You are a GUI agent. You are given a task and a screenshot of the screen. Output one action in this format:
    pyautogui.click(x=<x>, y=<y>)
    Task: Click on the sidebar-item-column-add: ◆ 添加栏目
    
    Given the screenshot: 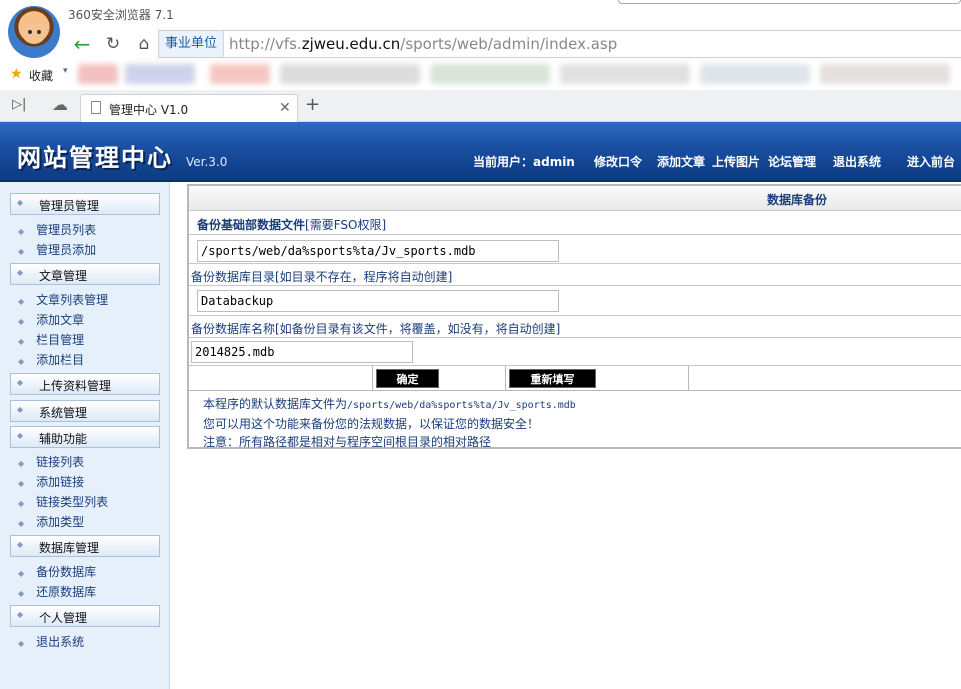 What is the action you would take?
    pyautogui.click(x=51, y=359)
    